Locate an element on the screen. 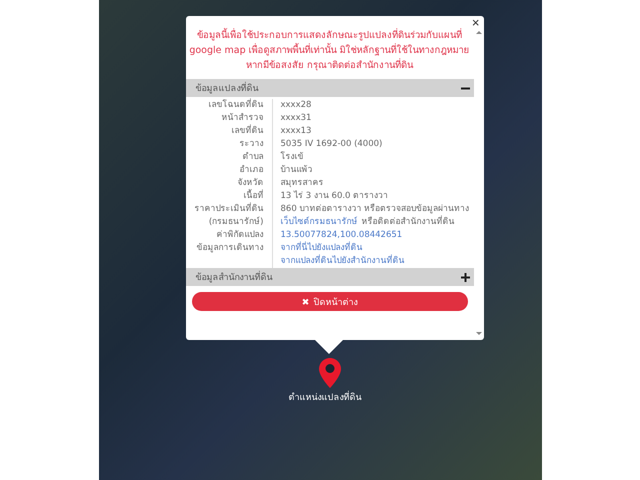  field-value: บ้านแพ้ว is located at coordinates (296, 170).